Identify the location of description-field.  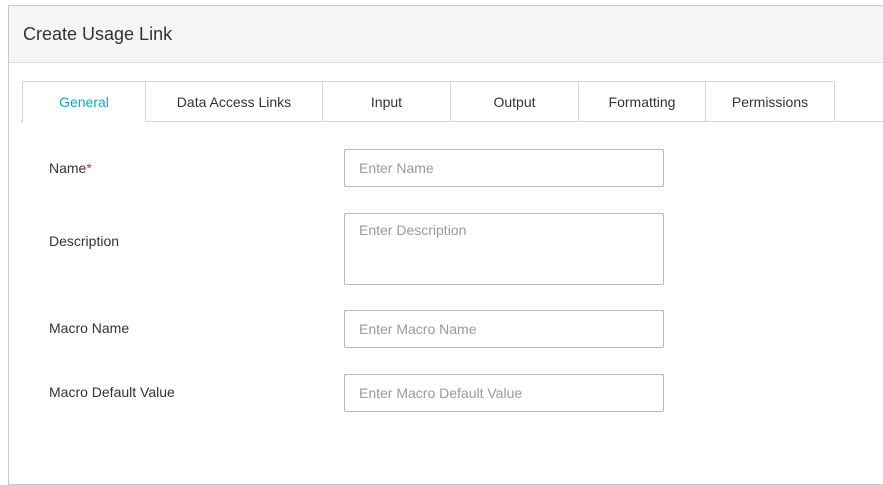
(504, 249).